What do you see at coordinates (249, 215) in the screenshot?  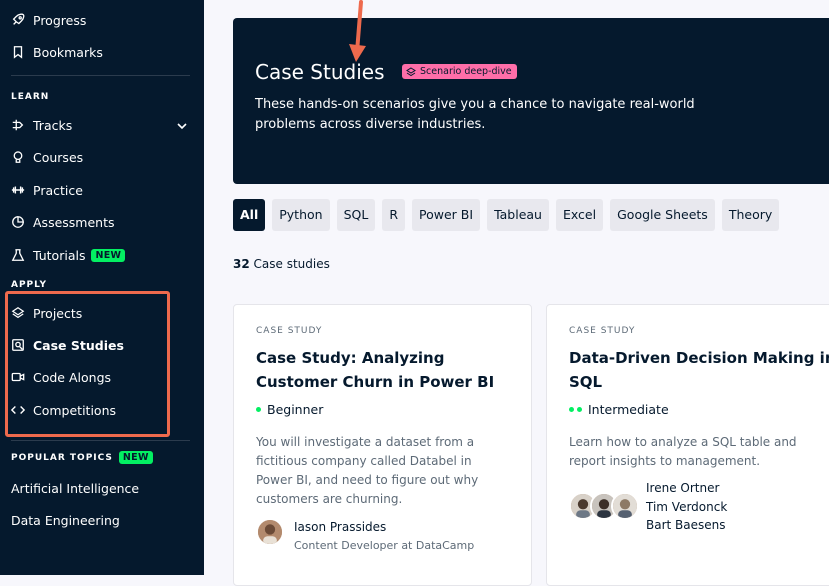 I see `filter-chip-all: All` at bounding box center [249, 215].